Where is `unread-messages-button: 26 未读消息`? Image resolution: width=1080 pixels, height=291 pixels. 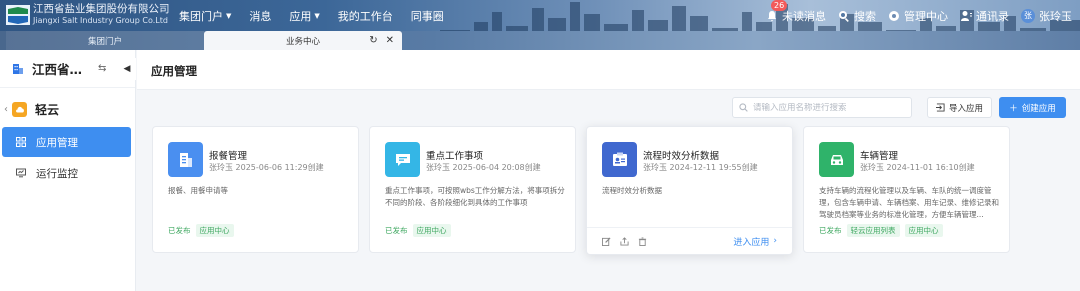 unread-messages-button: 26 未读消息 is located at coordinates (796, 12).